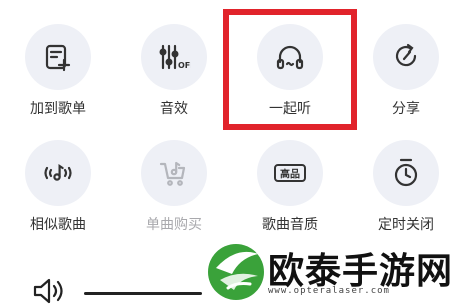  What do you see at coordinates (58, 109) in the screenshot?
I see `menu-item-label: 加到歌单` at bounding box center [58, 109].